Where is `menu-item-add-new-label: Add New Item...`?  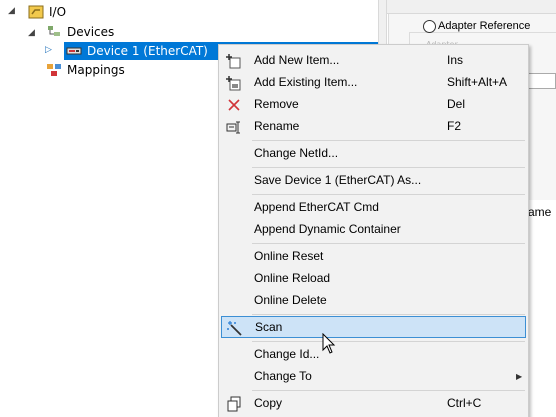
menu-item-add-new-label: Add New Item... is located at coordinates (297, 60).